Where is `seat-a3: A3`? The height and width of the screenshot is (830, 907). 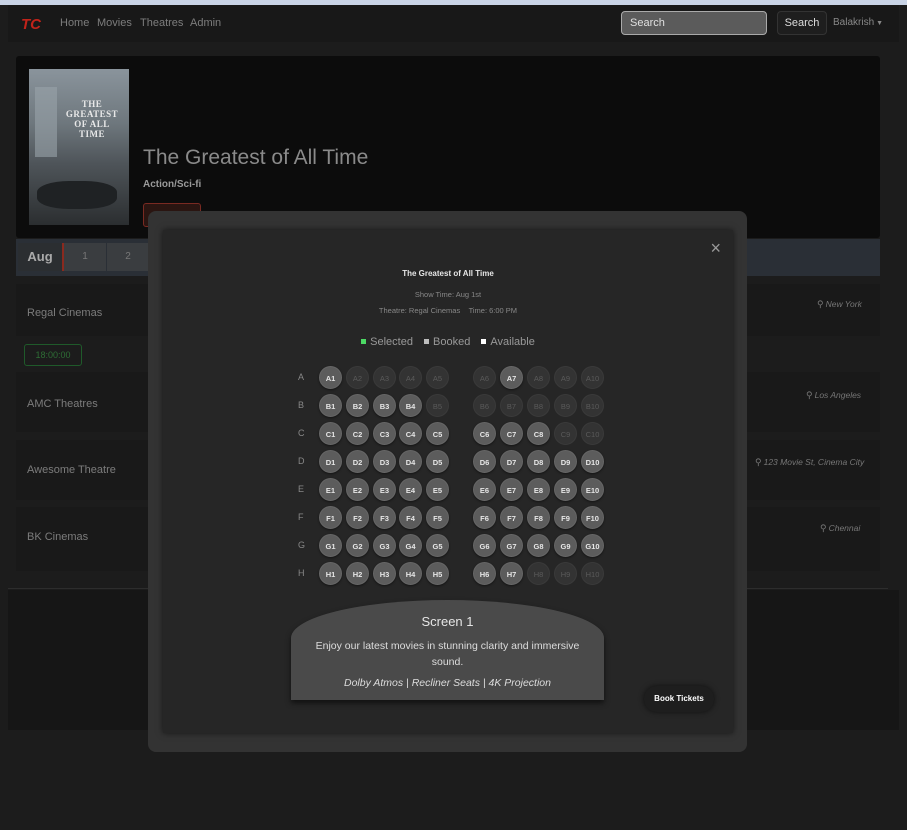
seat-a3: A3 is located at coordinates (384, 377).